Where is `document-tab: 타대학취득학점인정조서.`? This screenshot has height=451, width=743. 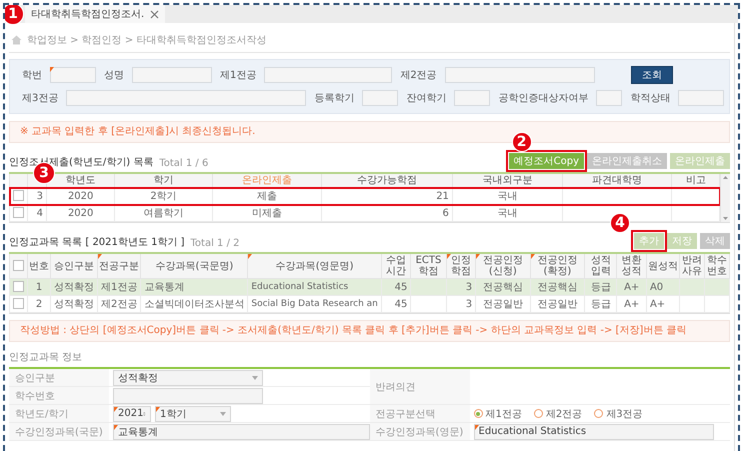 document-tab: 타대학취득학점인정조서. is located at coordinates (95, 14).